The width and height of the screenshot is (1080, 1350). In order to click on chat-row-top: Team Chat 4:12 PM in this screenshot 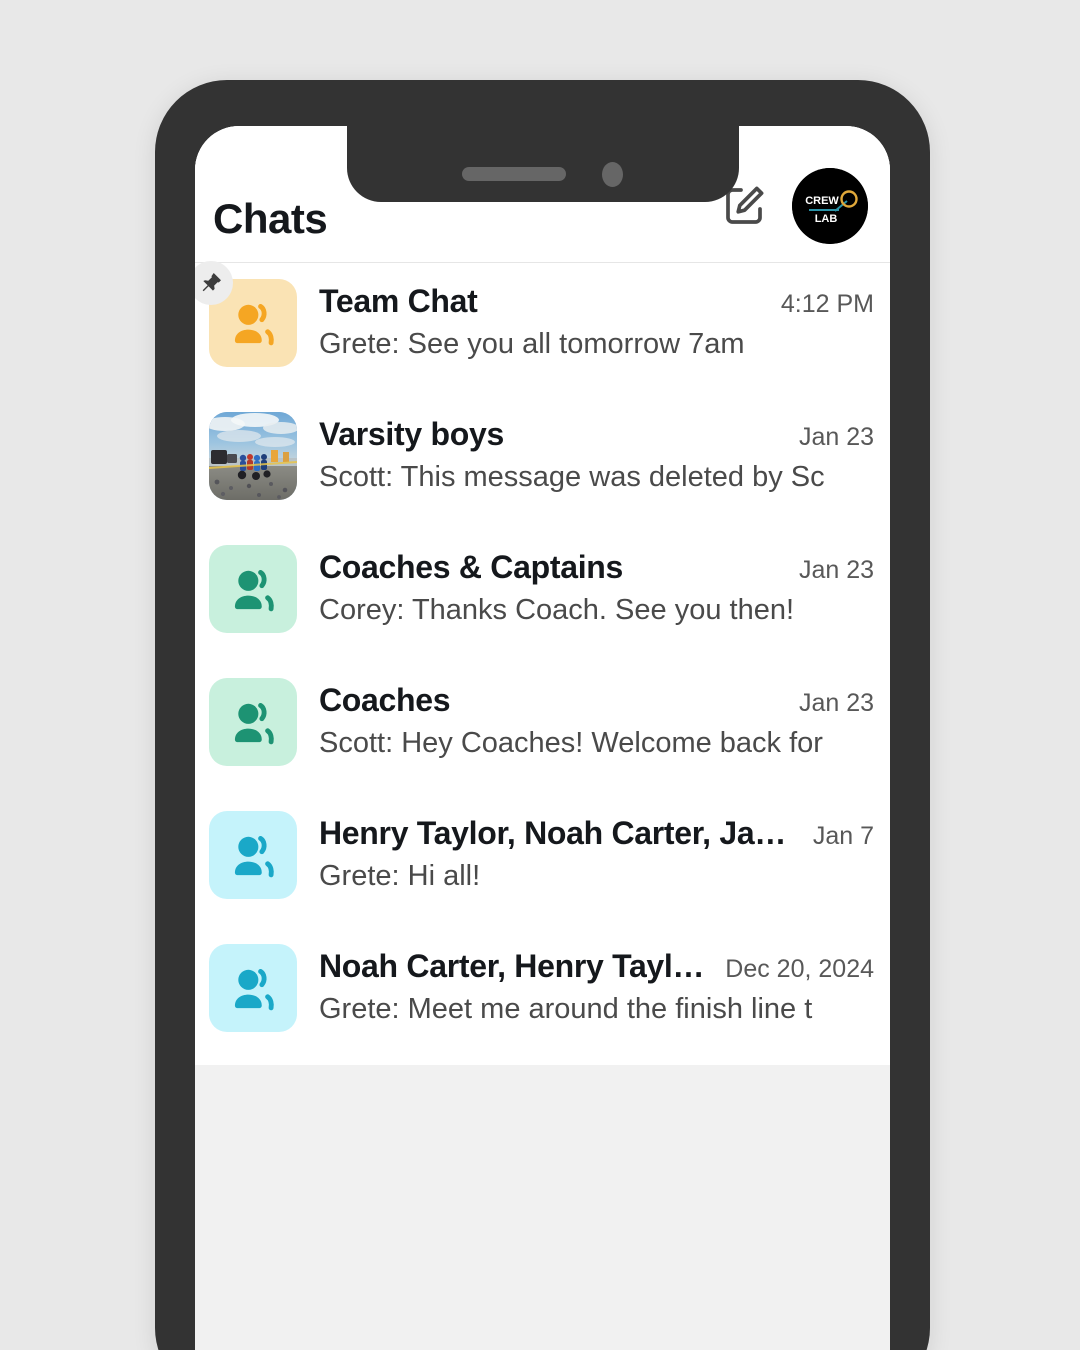, I will do `click(596, 301)`.